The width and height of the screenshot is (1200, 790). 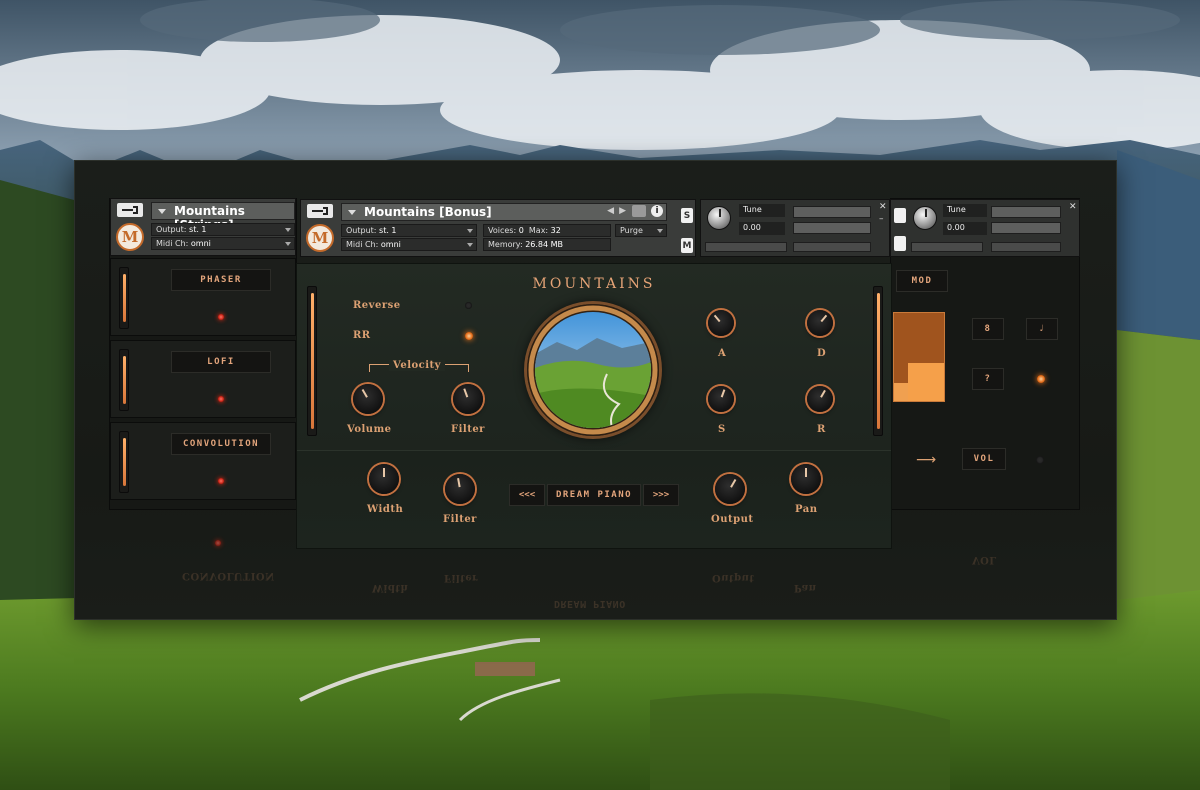 I want to click on left-level-slider, so click(x=312, y=361).